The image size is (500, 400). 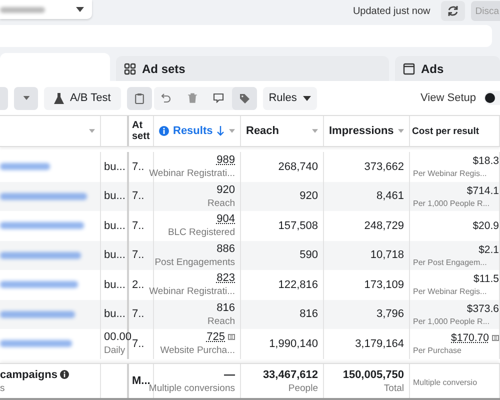 I want to click on refresh-button, so click(x=453, y=11).